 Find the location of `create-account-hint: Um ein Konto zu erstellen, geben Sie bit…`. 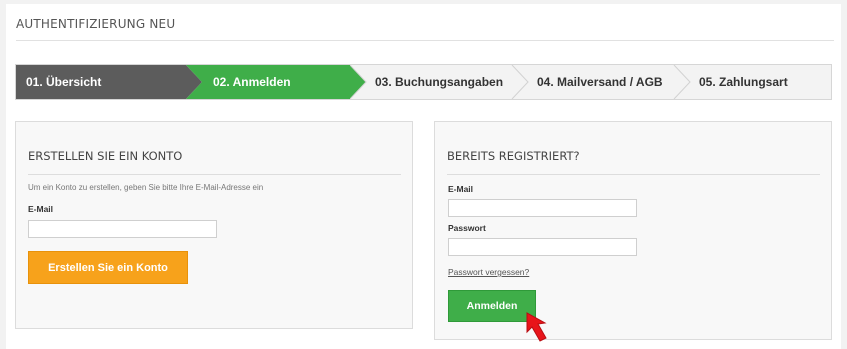

create-account-hint: Um ein Konto zu erstellen, geben Sie bit… is located at coordinates (146, 187).